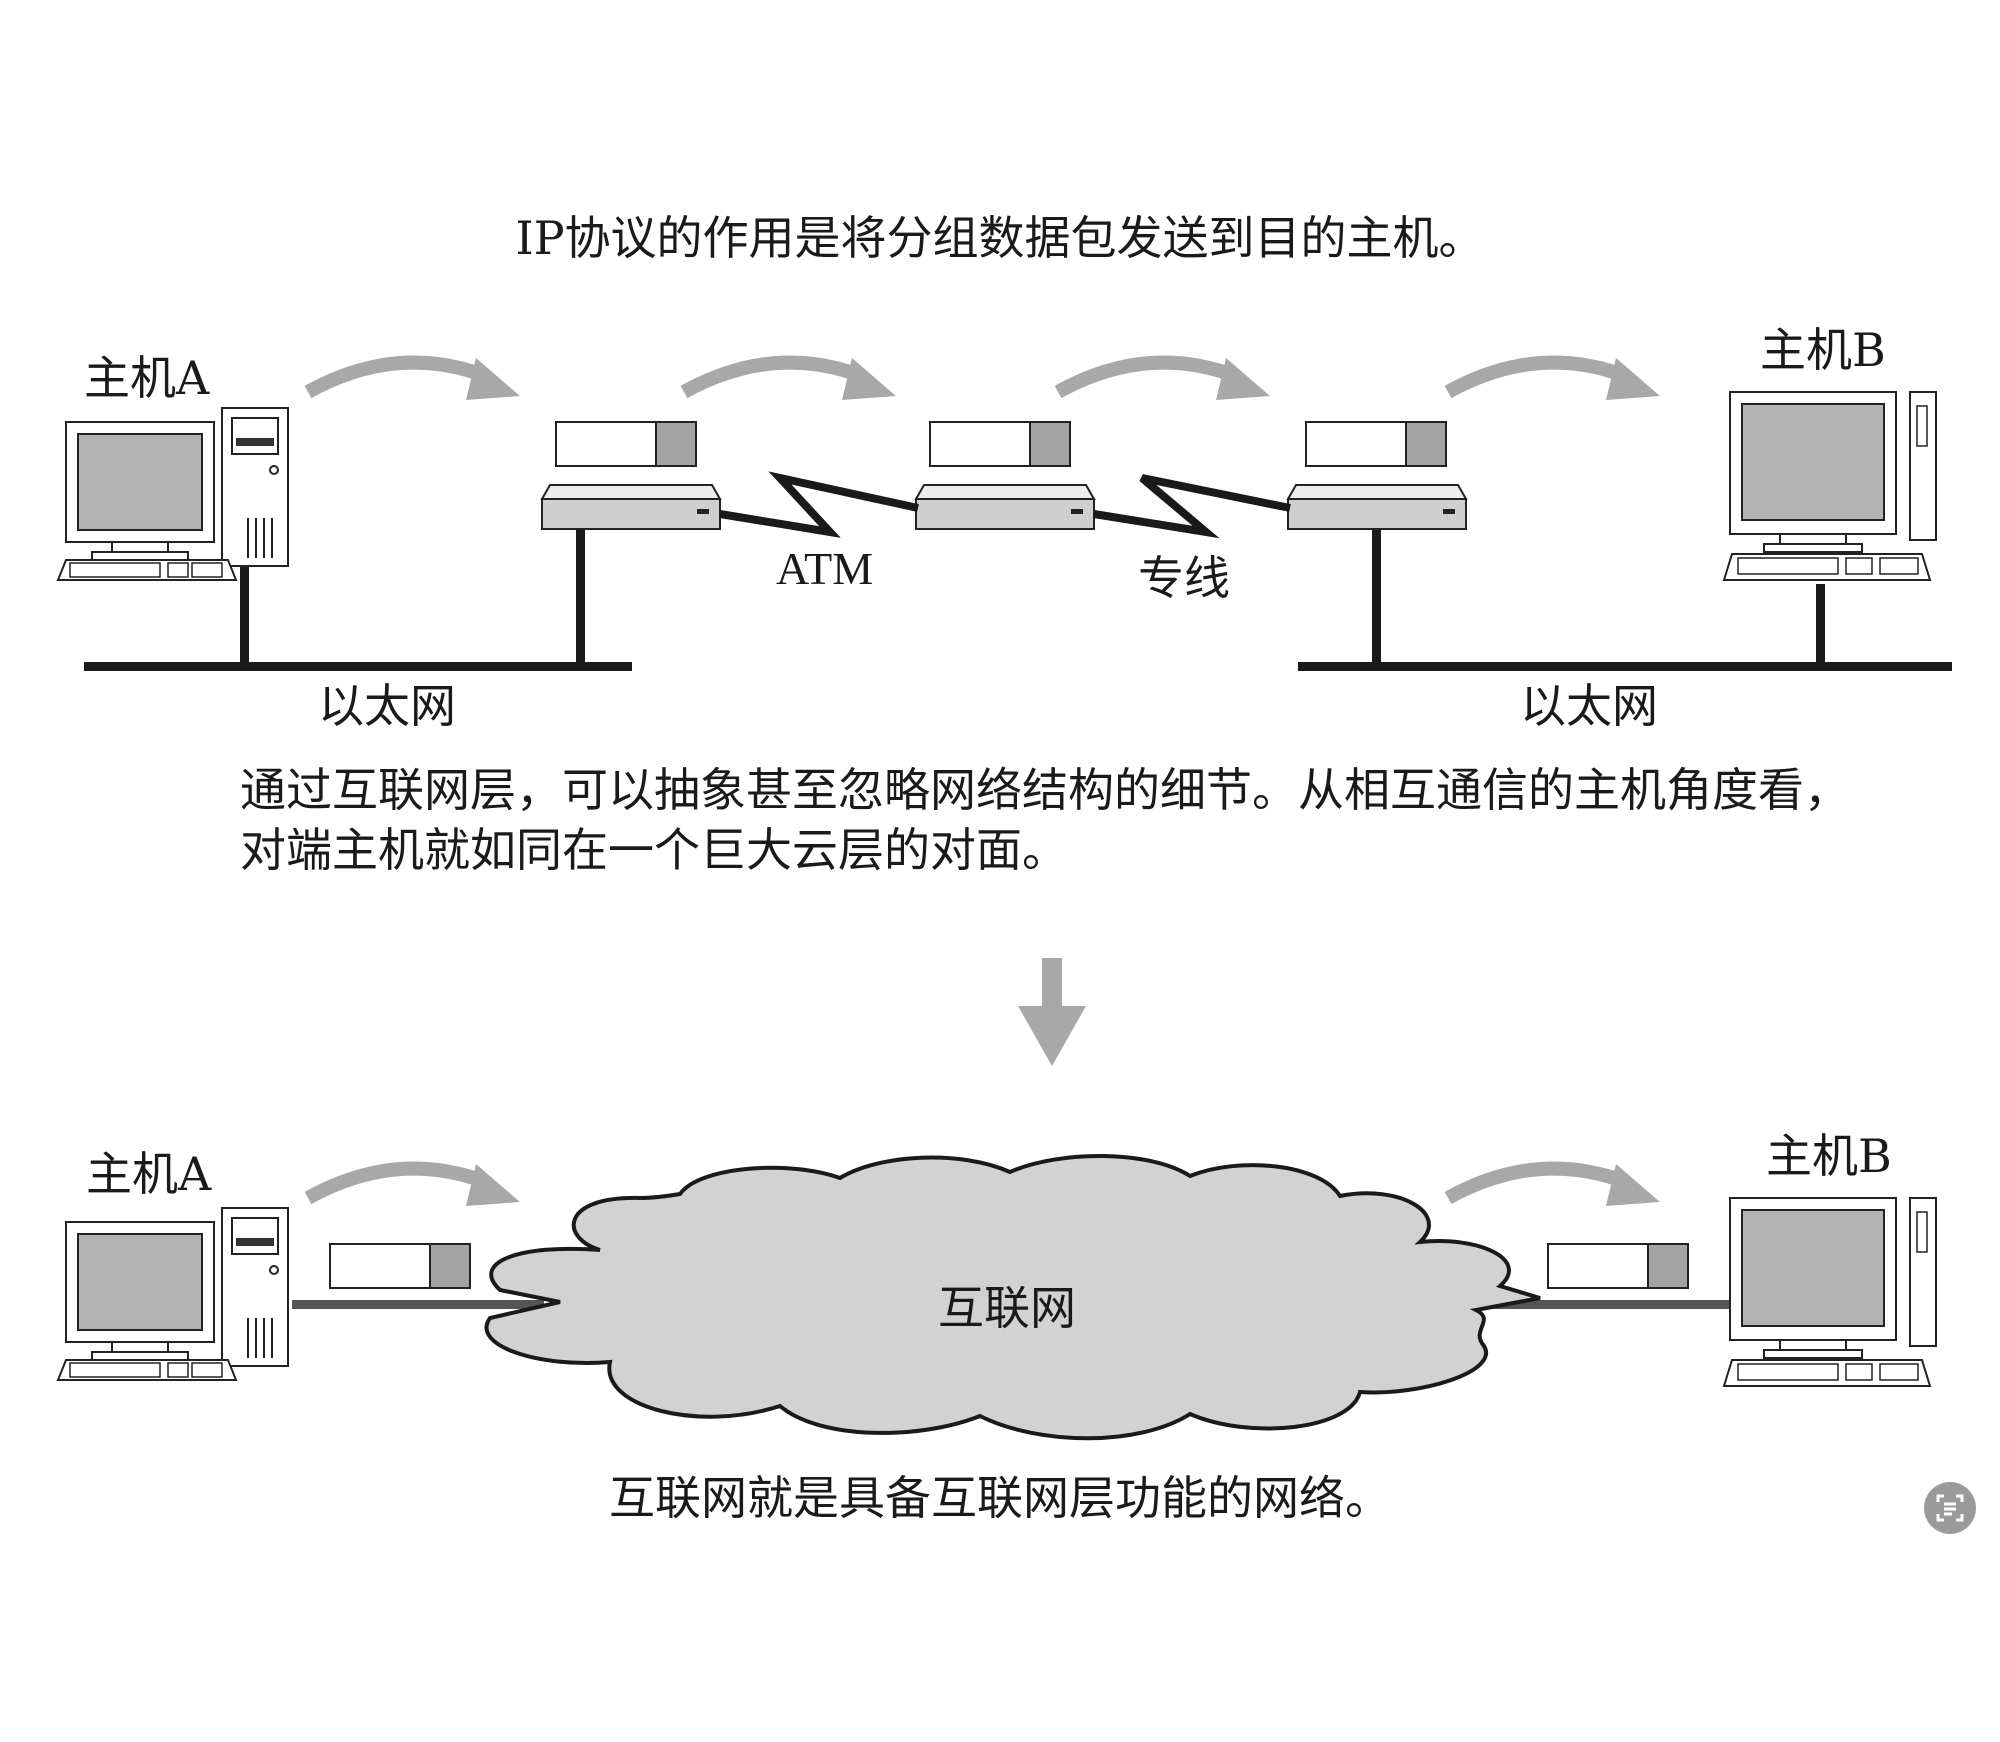  I want to click on lan-left-bar, so click(358, 666).